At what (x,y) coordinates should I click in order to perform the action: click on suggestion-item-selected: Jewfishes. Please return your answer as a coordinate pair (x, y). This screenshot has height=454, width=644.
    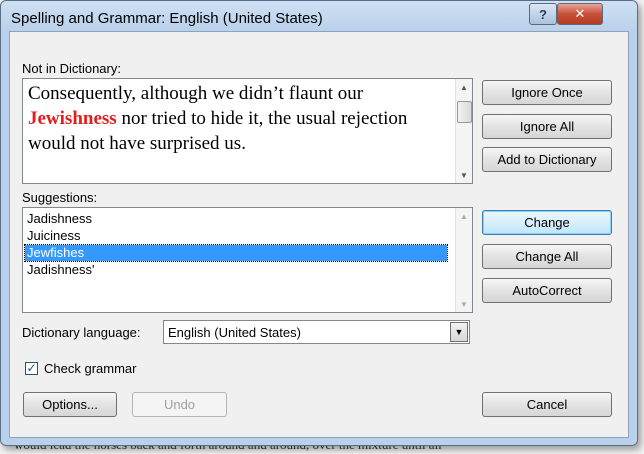
    Looking at the image, I should click on (236, 253).